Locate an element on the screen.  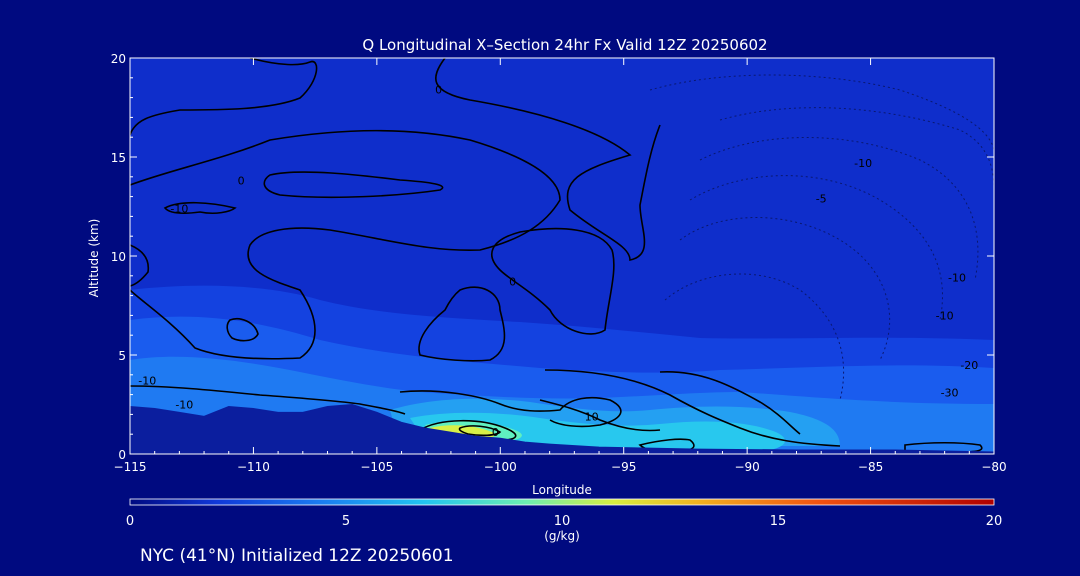
x-tick-label: −95 is located at coordinates (623, 467).